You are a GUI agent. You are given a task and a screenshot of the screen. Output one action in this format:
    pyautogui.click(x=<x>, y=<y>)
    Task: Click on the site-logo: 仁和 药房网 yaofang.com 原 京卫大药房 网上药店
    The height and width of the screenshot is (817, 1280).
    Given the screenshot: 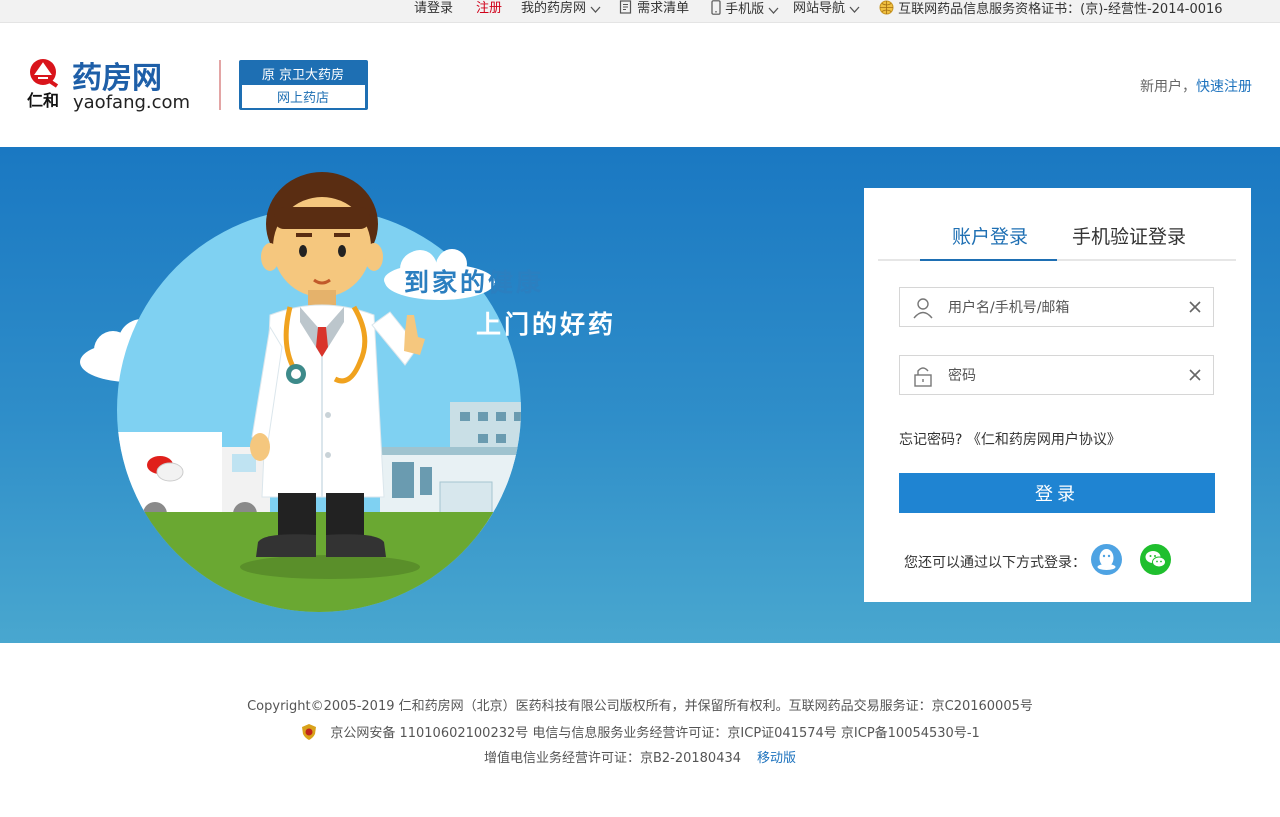 What is the action you would take?
    pyautogui.click(x=198, y=86)
    